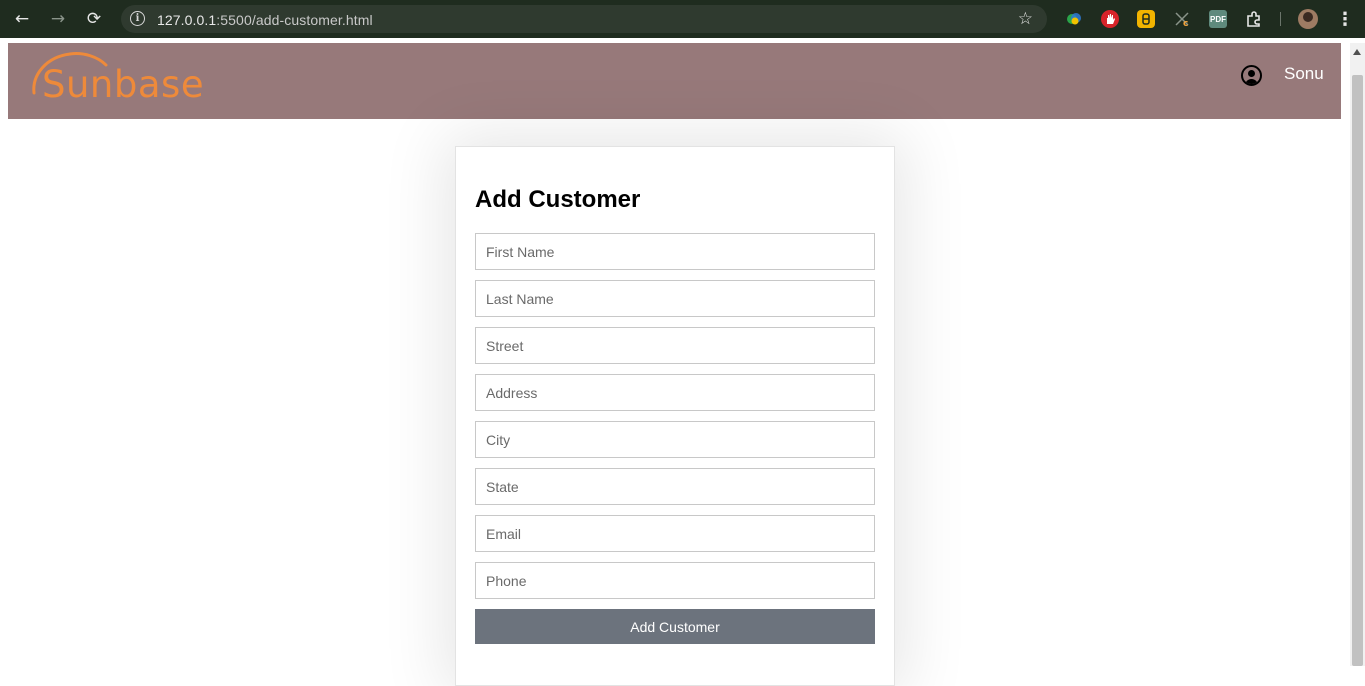 Image resolution: width=1365 pixels, height=686 pixels. Describe the element at coordinates (1146, 19) in the screenshot. I see `yellow-extension-icon` at that location.